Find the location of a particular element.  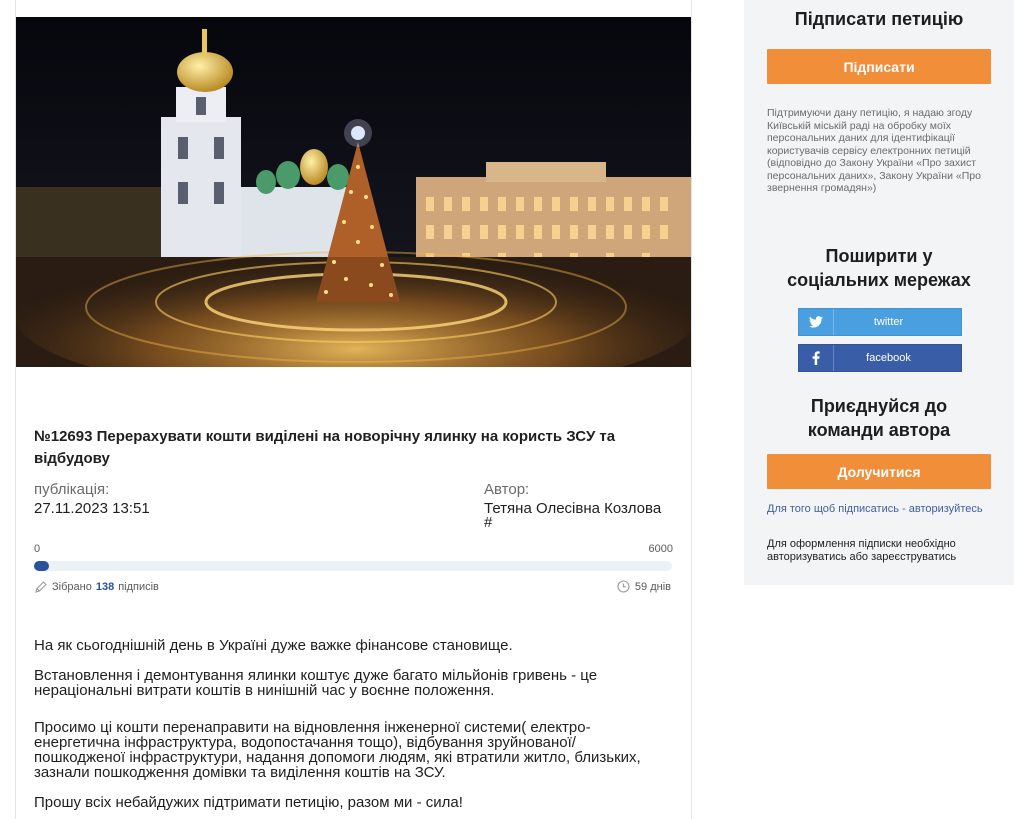

author-name: Тетяна Олесівна Козлова is located at coordinates (572, 509).